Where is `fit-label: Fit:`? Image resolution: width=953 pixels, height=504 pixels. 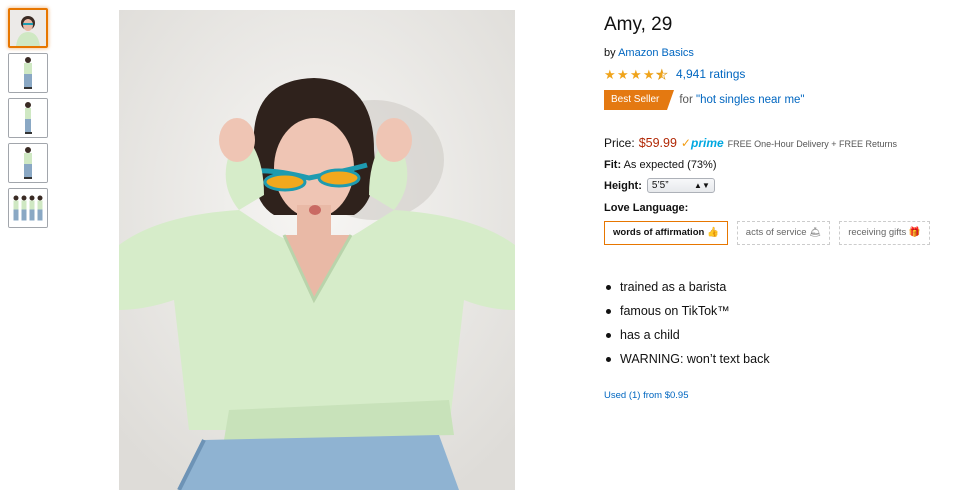 fit-label: Fit: is located at coordinates (613, 165).